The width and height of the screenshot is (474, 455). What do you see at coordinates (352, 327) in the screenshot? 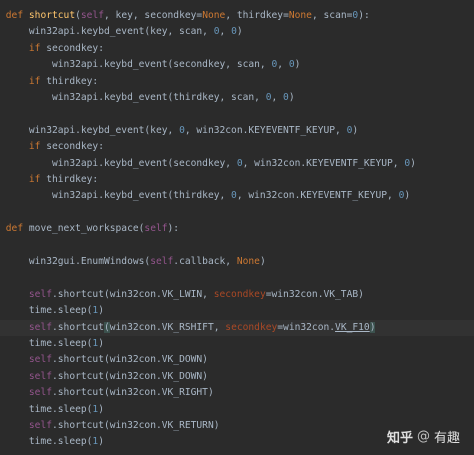
I see `code-token-underline: VK_F10` at bounding box center [352, 327].